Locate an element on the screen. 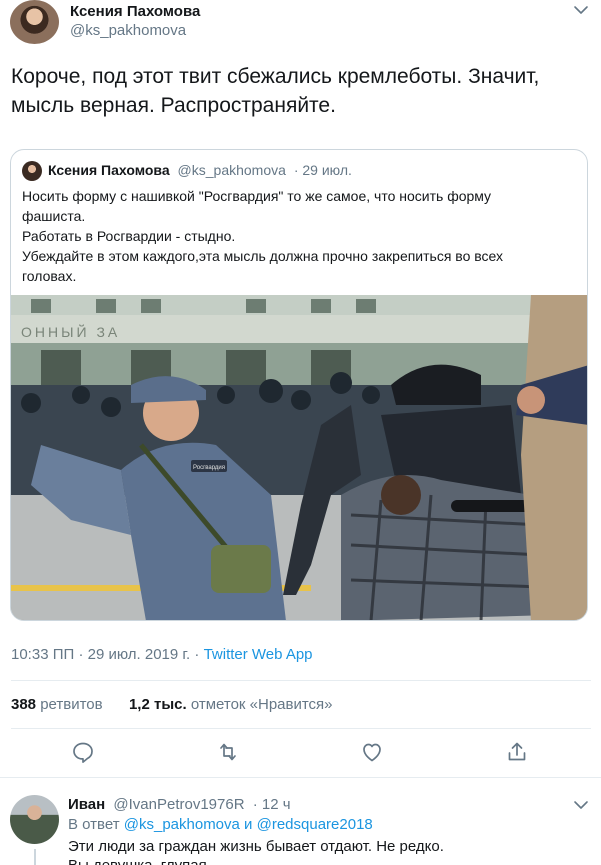 This screenshot has height=865, width=601. in-reply-to: В ответ @ks_pakhomova и @redsquare2018 is located at coordinates (220, 824).